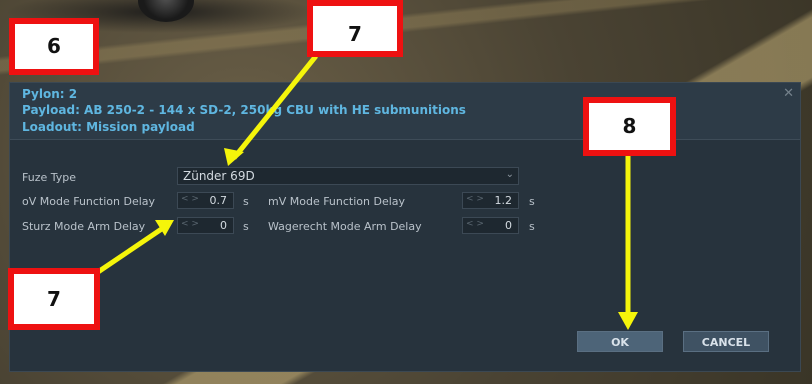 The height and width of the screenshot is (384, 812). I want to click on callout-7-bottom: 7, so click(54, 299).